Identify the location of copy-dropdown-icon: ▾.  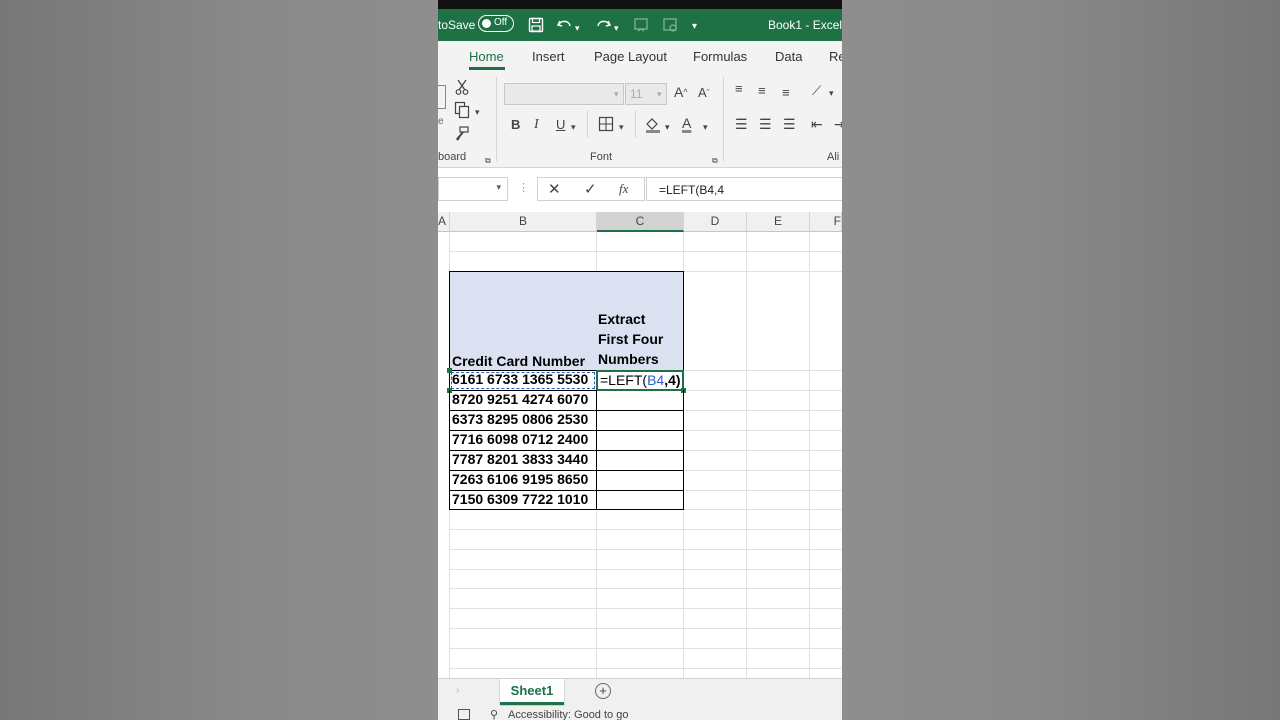
(477, 112).